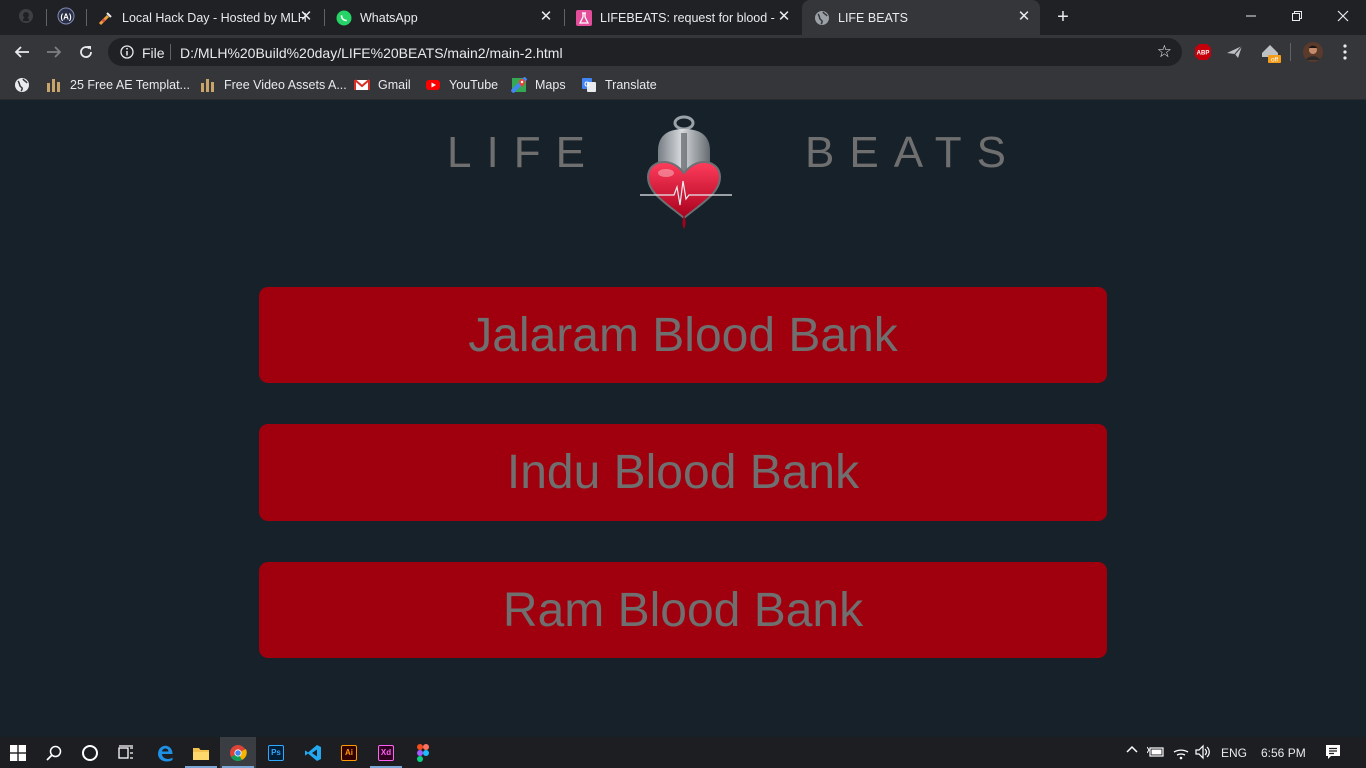  What do you see at coordinates (631, 84) in the screenshot?
I see `bookmark-label: Translate` at bounding box center [631, 84].